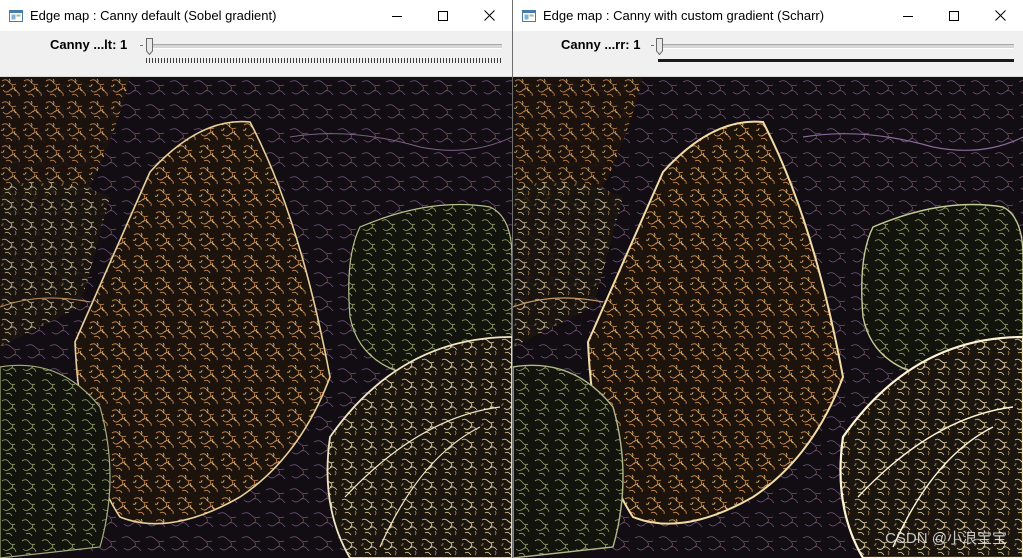 The width and height of the screenshot is (1023, 558). What do you see at coordinates (89, 44) in the screenshot?
I see `trackbar-label: Canny ...lt: 1` at bounding box center [89, 44].